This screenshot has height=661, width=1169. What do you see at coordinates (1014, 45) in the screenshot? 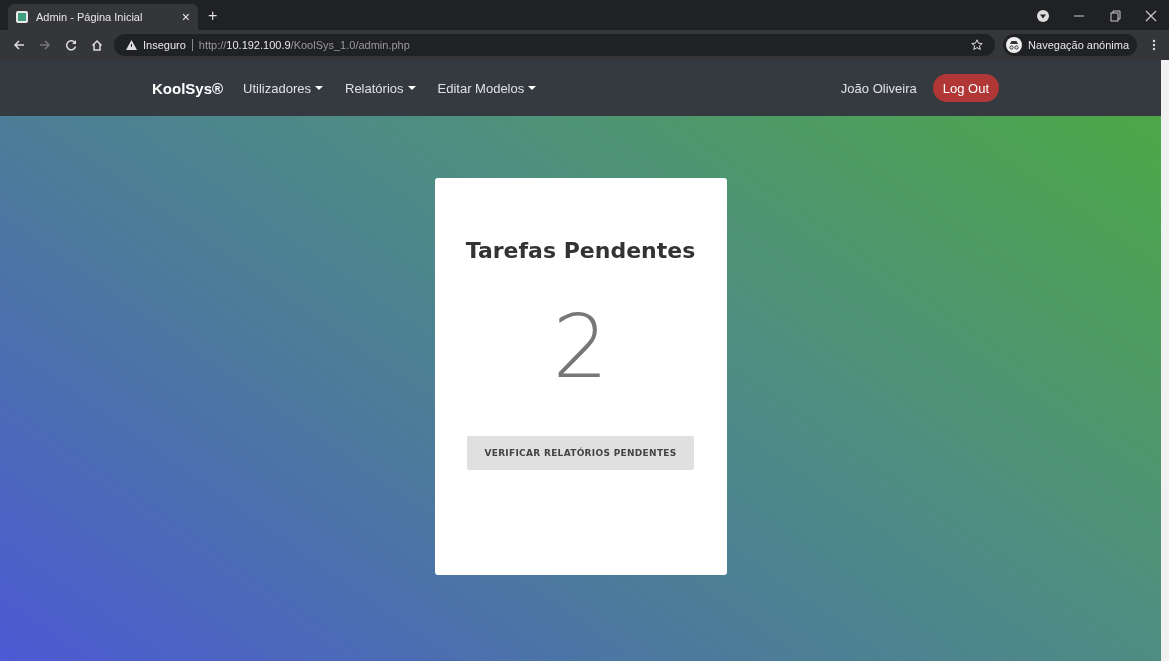
I see `incognito-icon` at bounding box center [1014, 45].